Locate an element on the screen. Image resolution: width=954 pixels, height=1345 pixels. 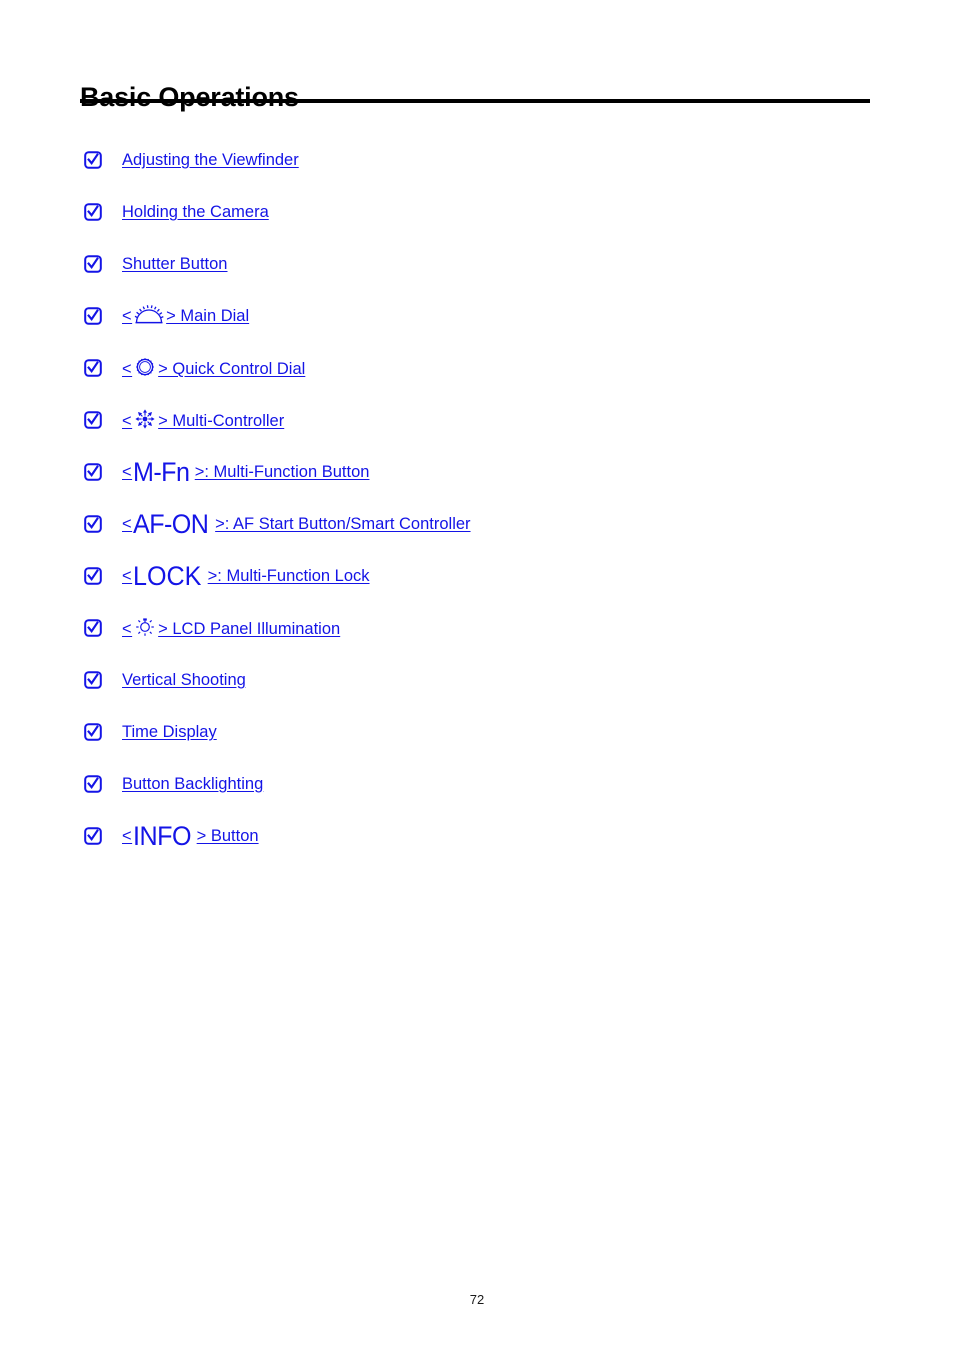
list-item: < > Main Dial is located at coordinates (477, 330).